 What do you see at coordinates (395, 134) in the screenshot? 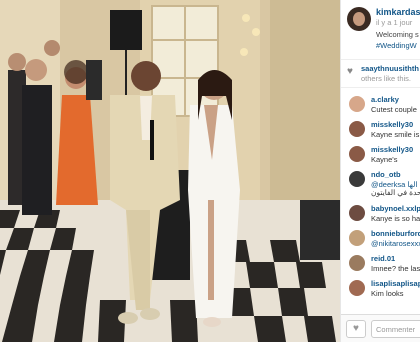
I see `comment-text: Kayne smile is` at bounding box center [395, 134].